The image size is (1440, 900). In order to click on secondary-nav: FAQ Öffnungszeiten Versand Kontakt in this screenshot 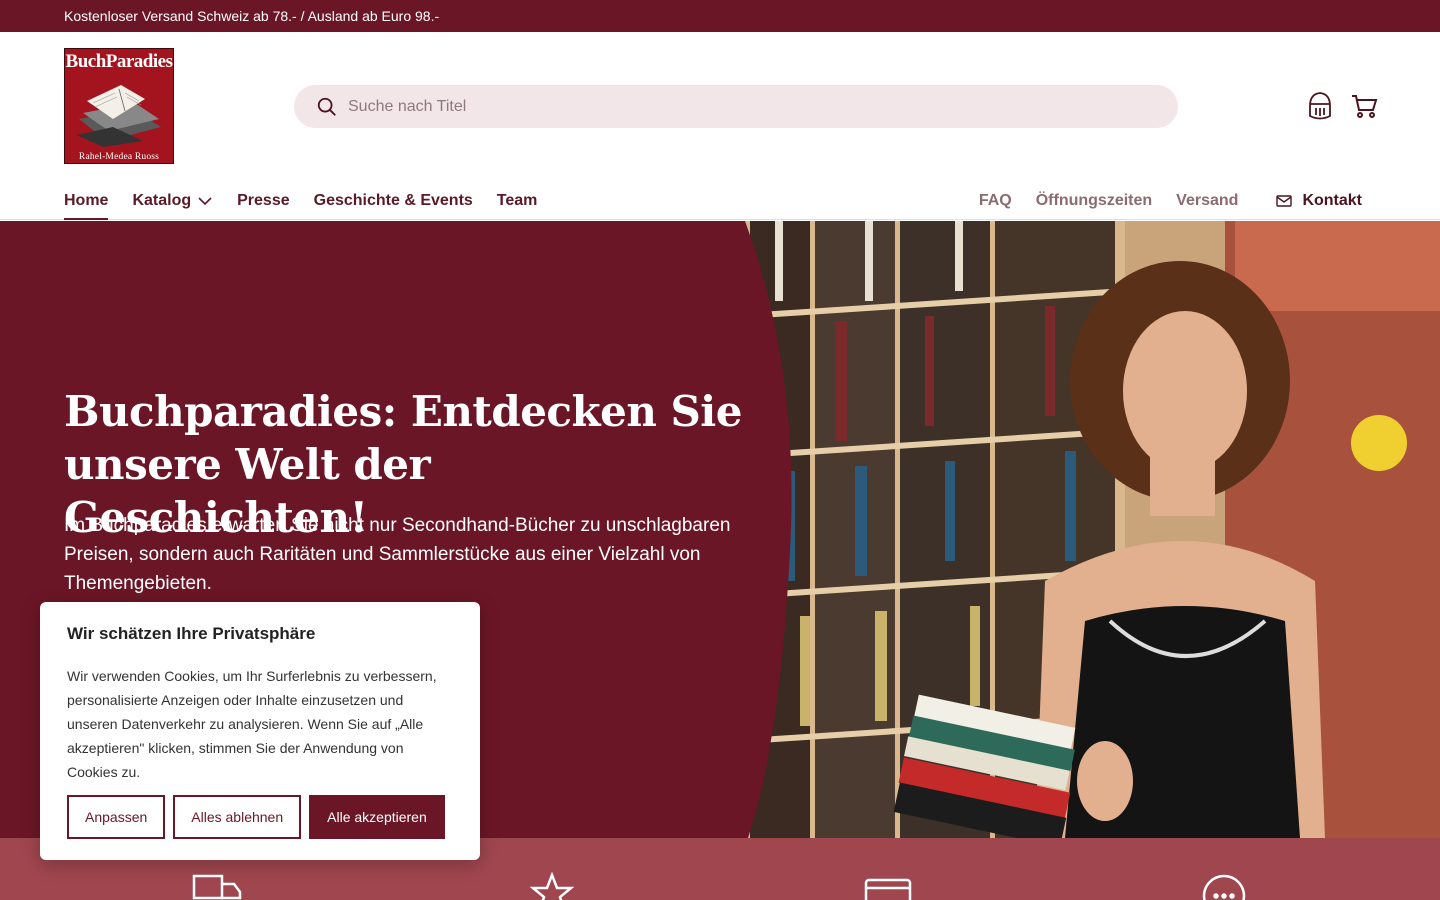, I will do `click(1177, 201)`.